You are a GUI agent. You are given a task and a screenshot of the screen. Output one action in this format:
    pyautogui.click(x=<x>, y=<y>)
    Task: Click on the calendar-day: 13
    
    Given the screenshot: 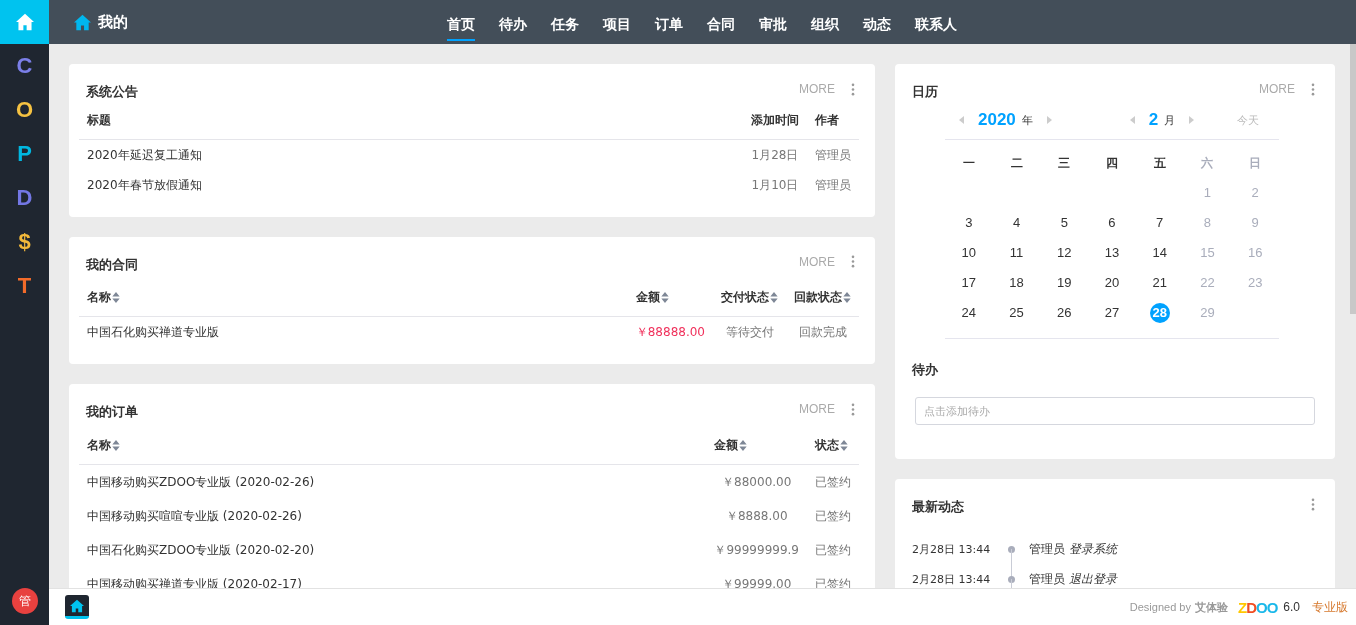 What is the action you would take?
    pyautogui.click(x=1112, y=253)
    